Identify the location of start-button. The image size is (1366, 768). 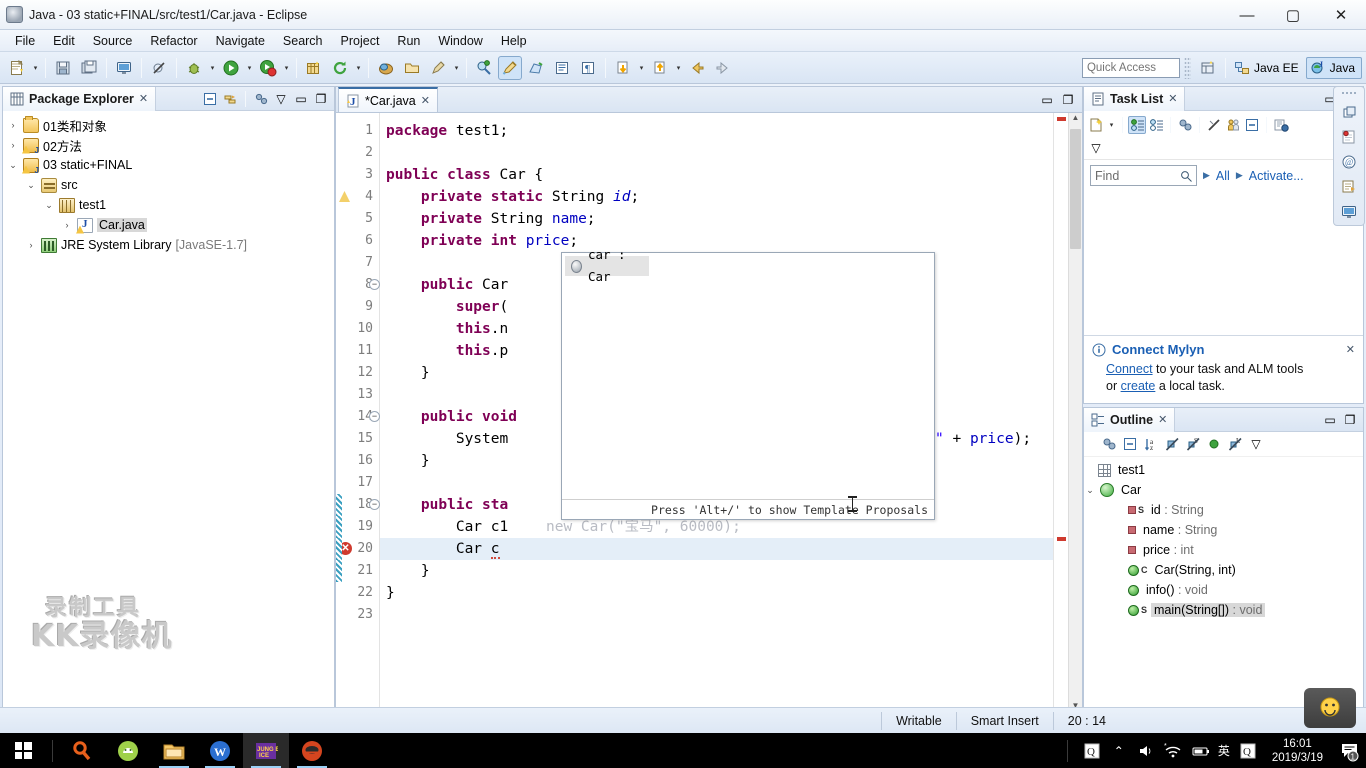
(23, 750).